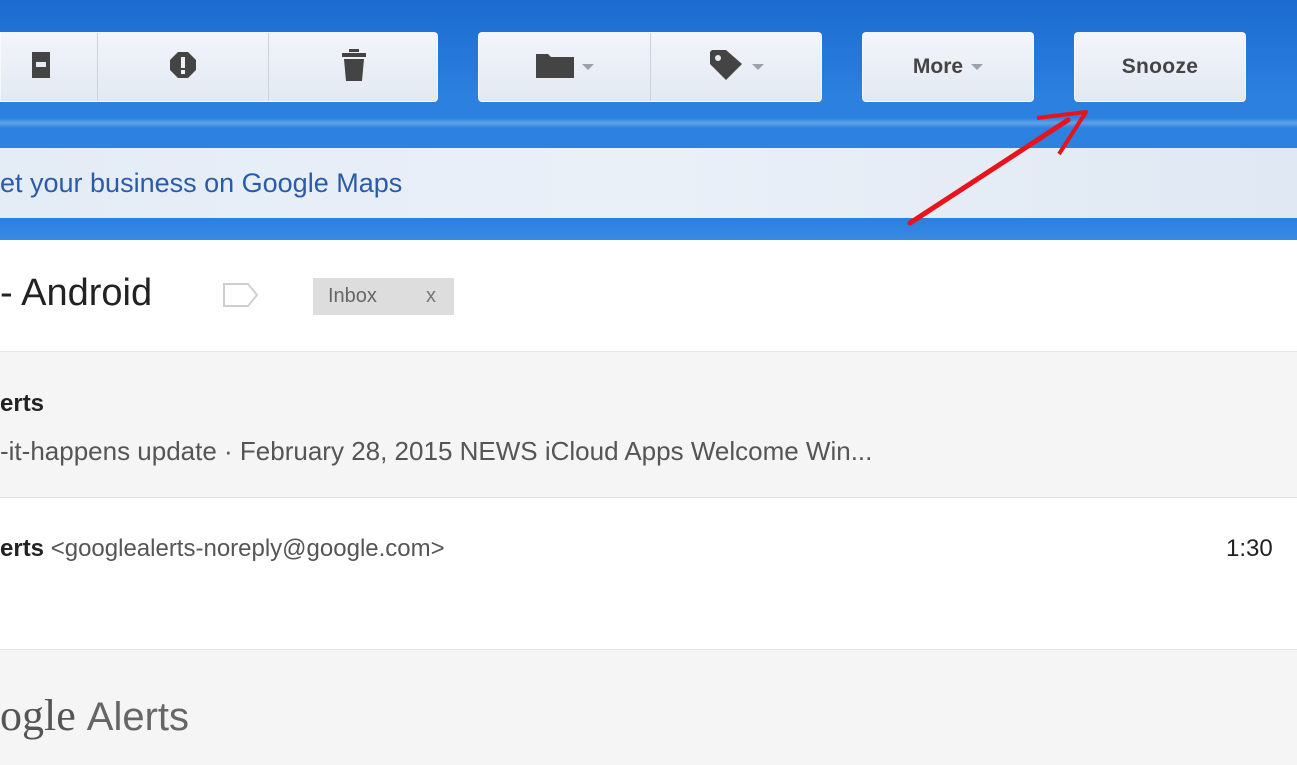 The height and width of the screenshot is (765, 1297). What do you see at coordinates (138, 717) in the screenshot?
I see `logo-part-alerts: Alerts` at bounding box center [138, 717].